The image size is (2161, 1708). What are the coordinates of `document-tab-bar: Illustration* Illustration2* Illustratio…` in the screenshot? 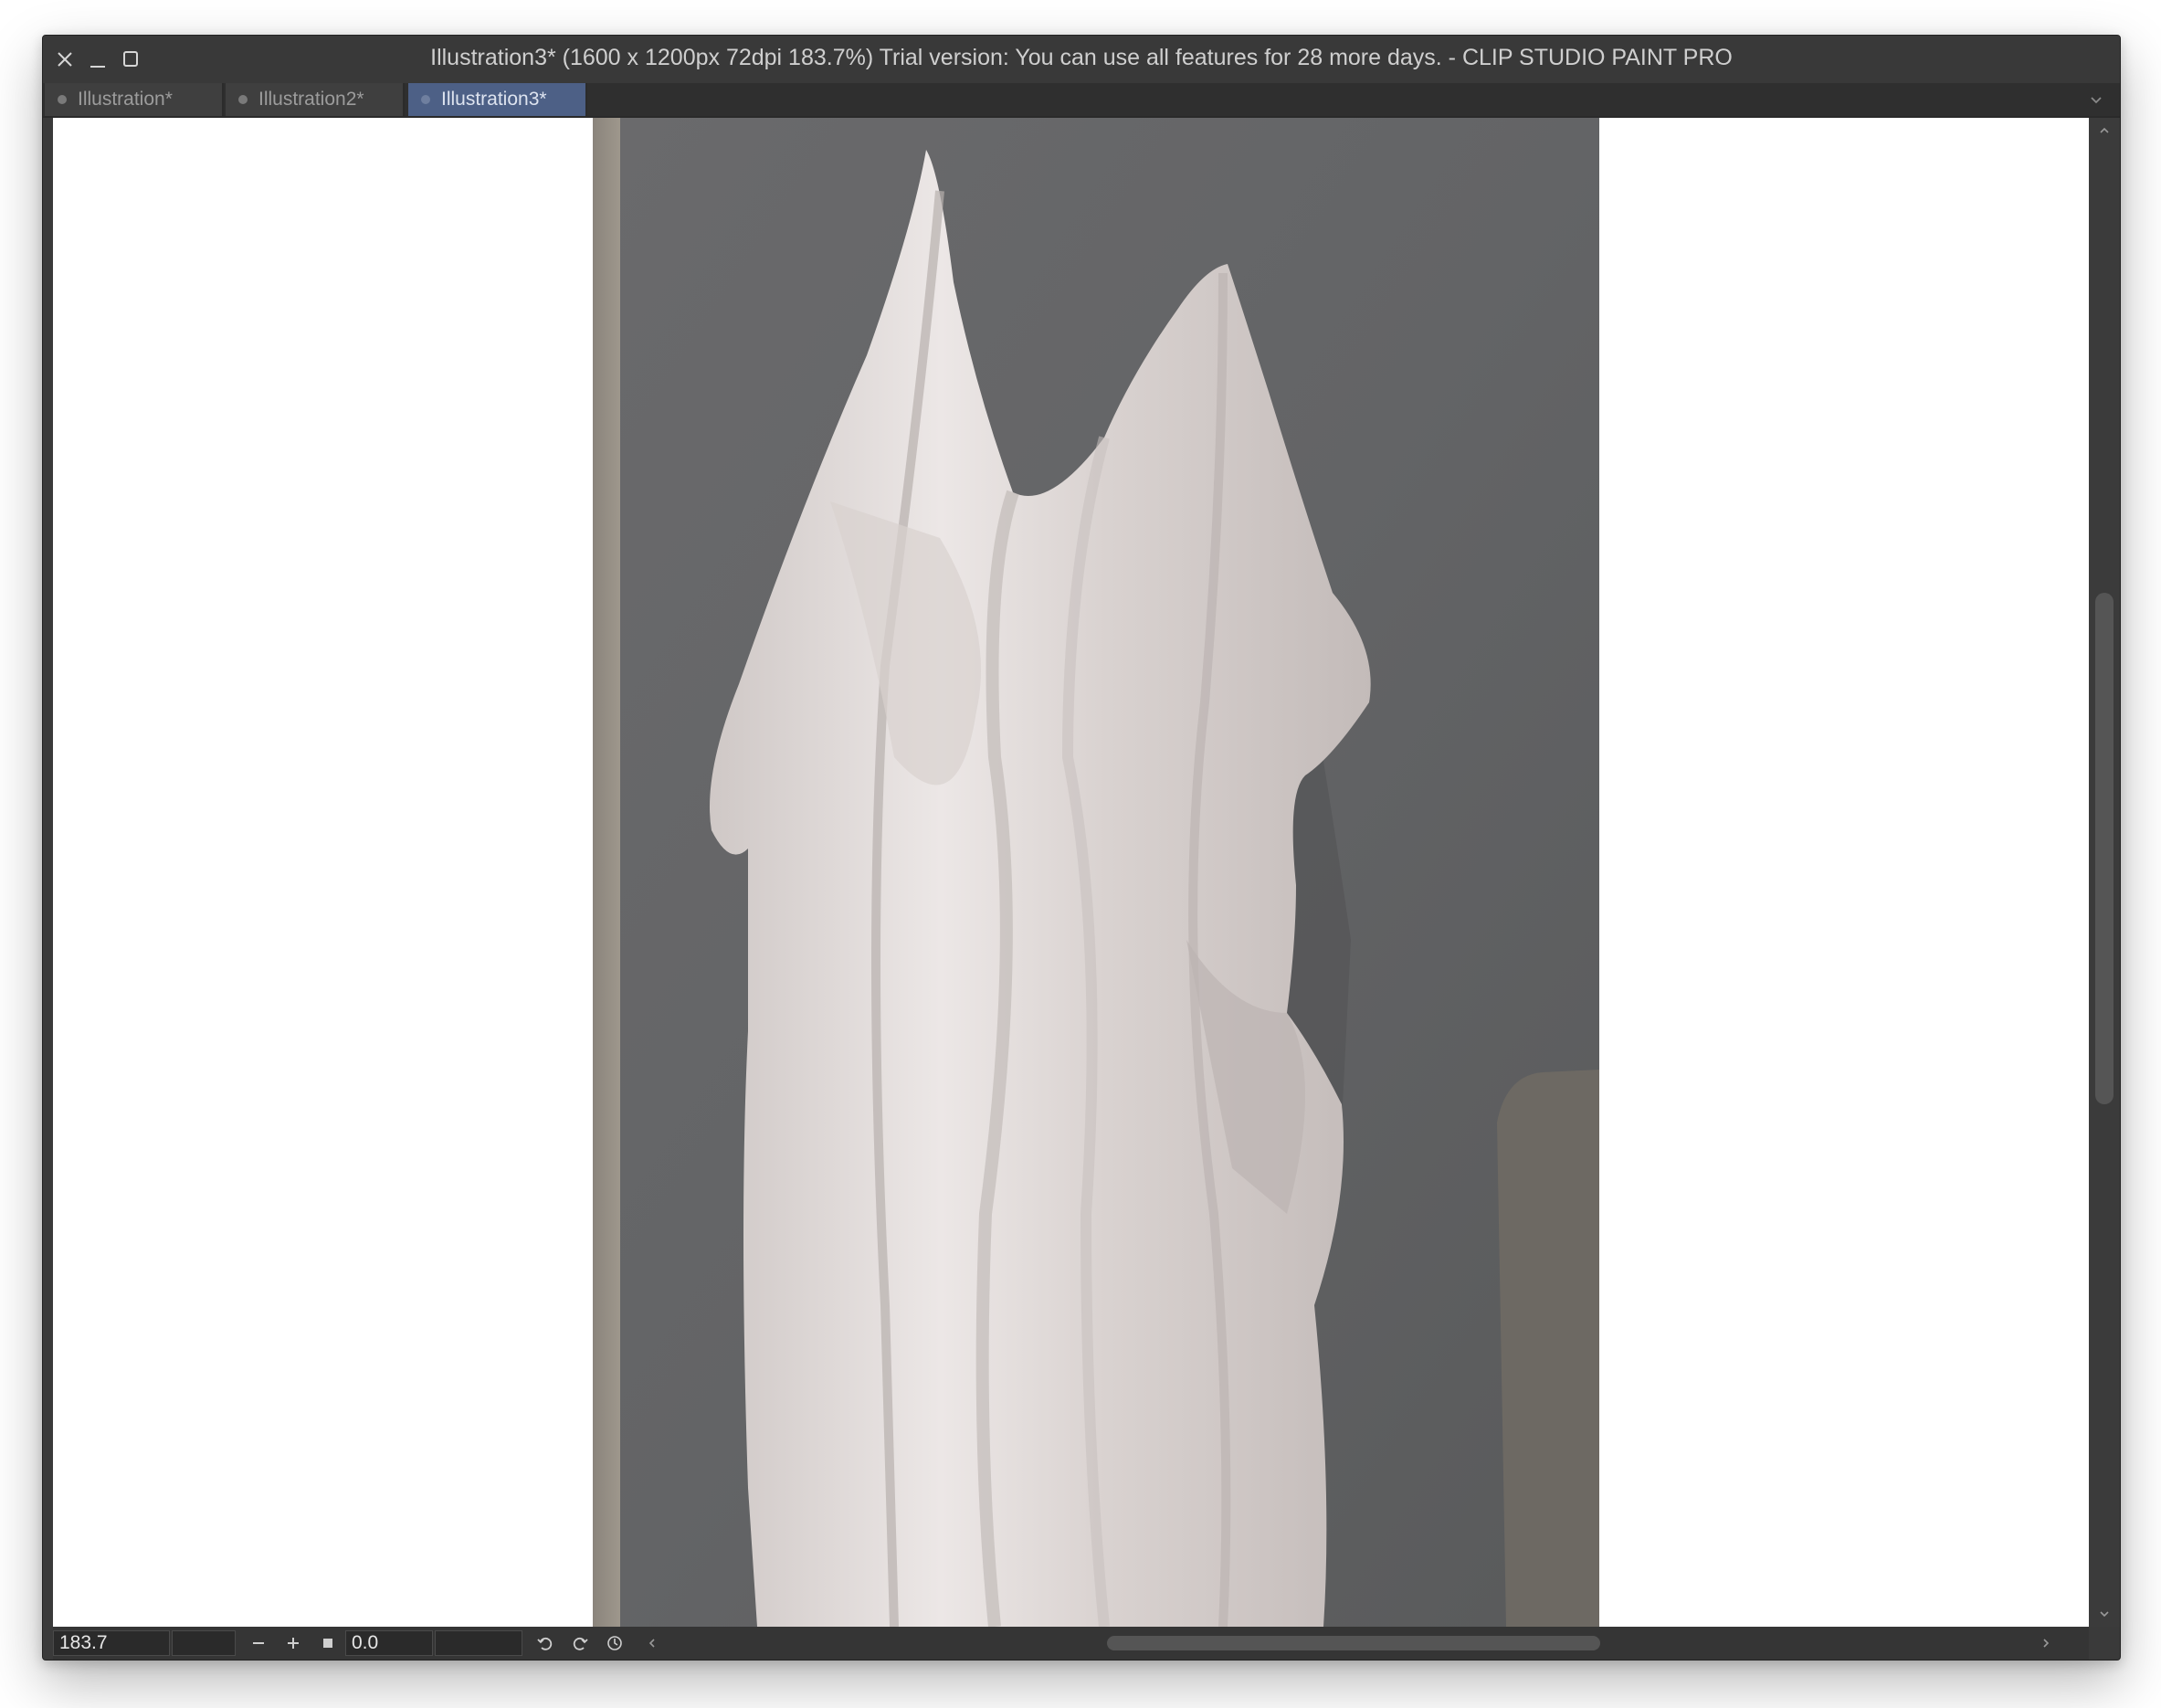 It's located at (1082, 100).